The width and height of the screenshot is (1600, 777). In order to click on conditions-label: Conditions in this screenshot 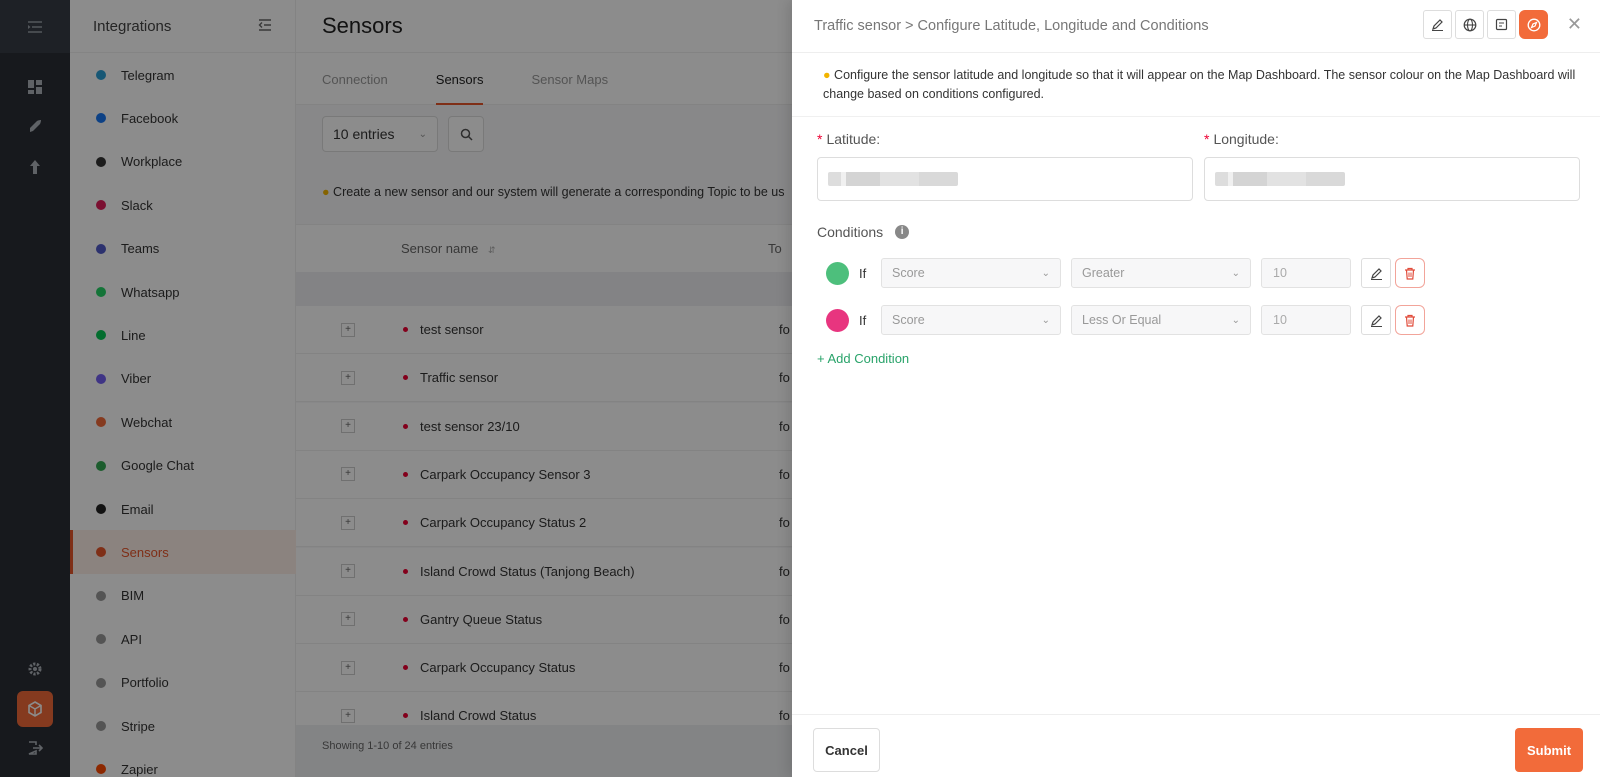, I will do `click(850, 232)`.